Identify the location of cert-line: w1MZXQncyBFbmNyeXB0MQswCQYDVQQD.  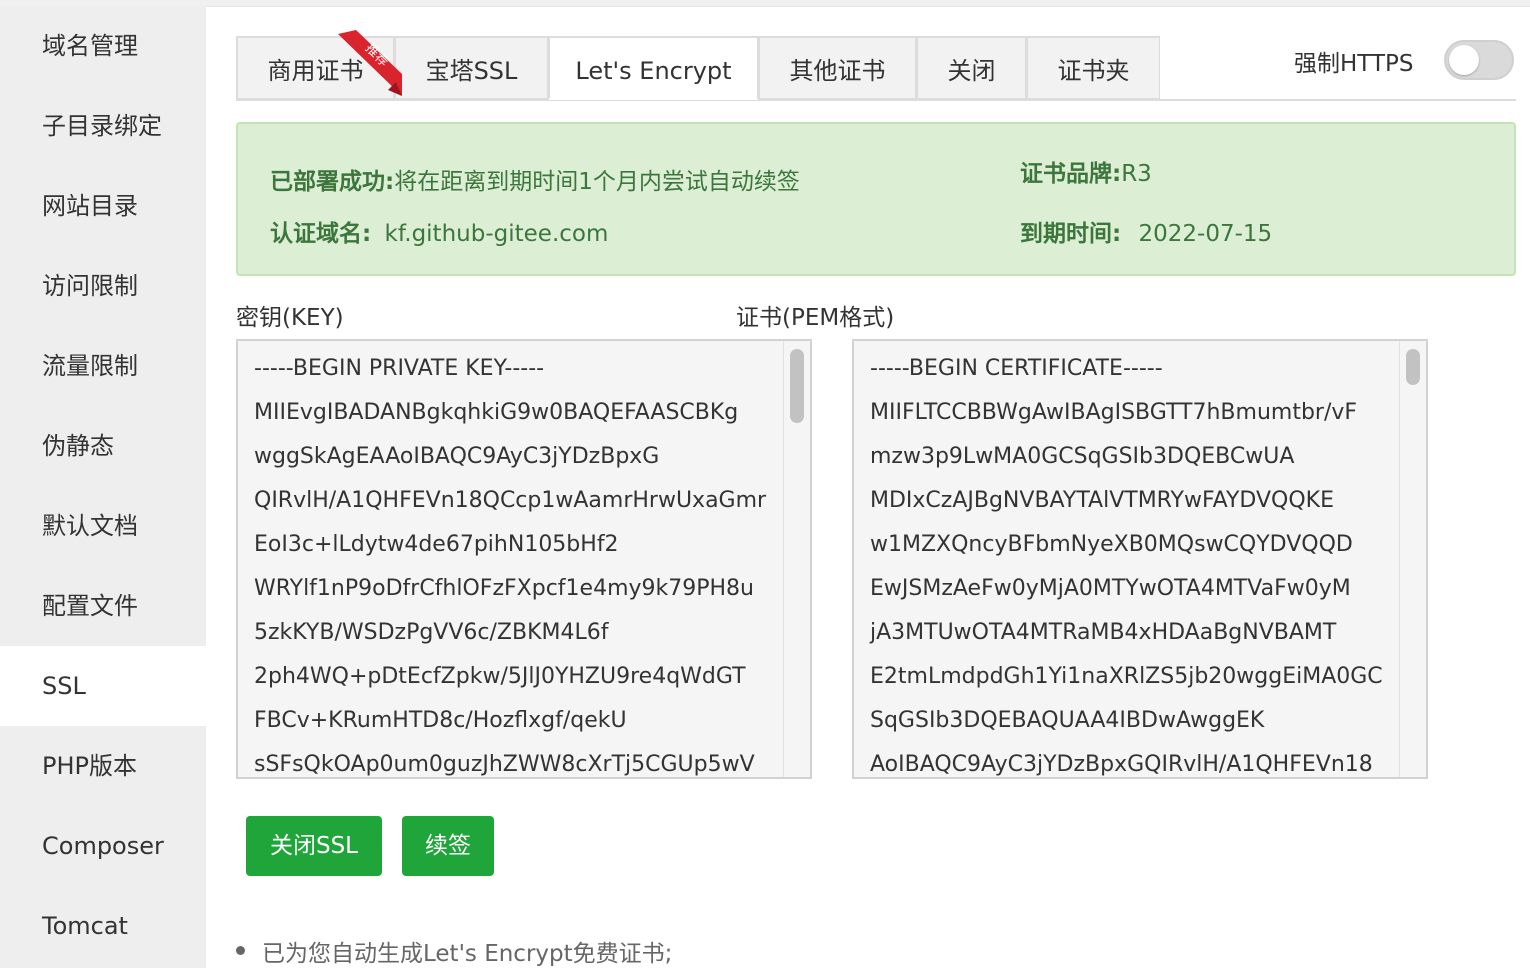
(1111, 544).